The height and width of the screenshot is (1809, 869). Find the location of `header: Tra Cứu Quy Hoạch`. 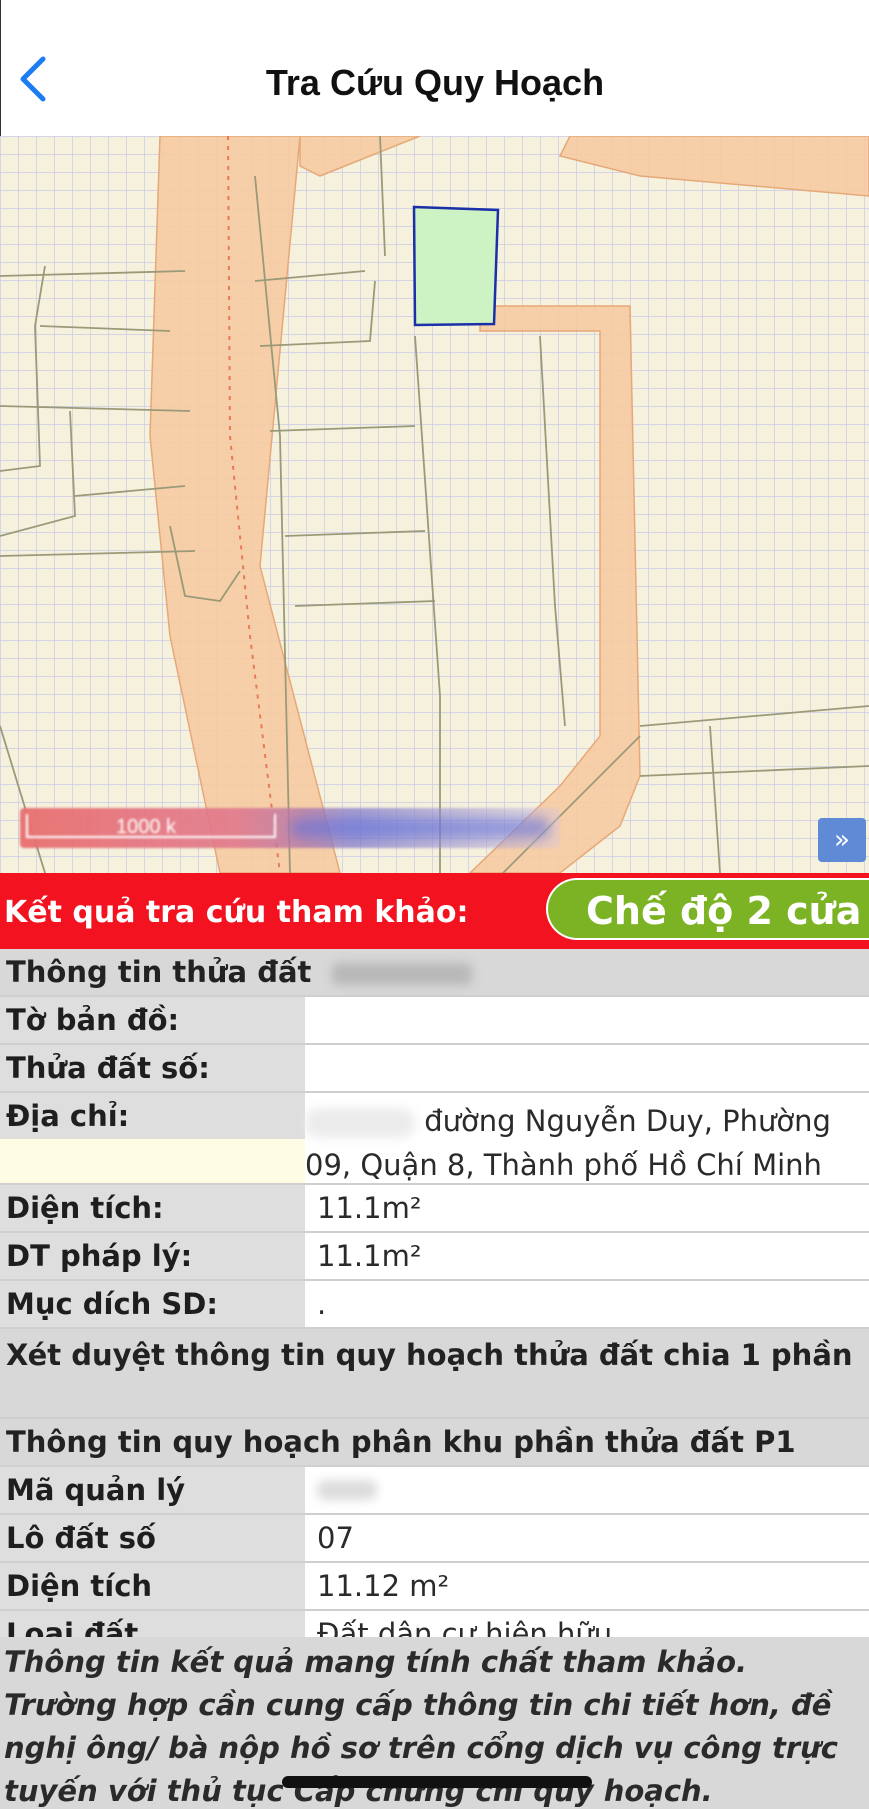

header: Tra Cứu Quy Hoạch is located at coordinates (434, 68).